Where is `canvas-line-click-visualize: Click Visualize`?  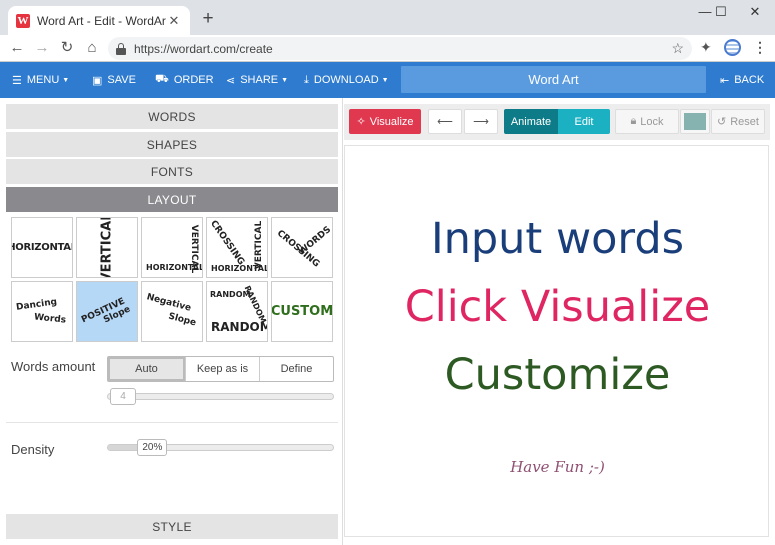 canvas-line-click-visualize: Click Visualize is located at coordinates (557, 307).